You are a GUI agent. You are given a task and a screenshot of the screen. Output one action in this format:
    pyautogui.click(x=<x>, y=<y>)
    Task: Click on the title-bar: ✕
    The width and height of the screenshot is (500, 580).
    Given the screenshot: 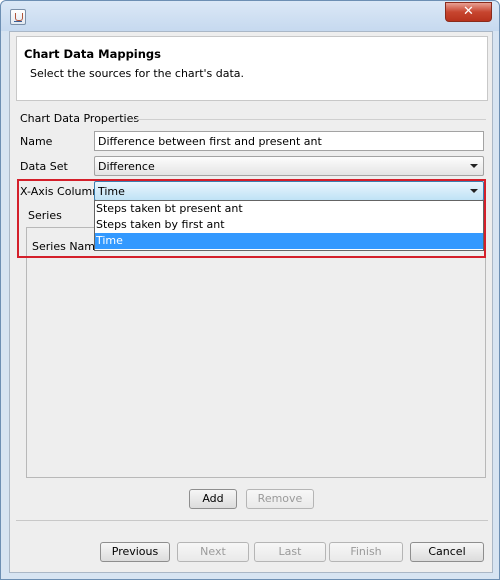 What is the action you would take?
    pyautogui.click(x=250, y=16)
    